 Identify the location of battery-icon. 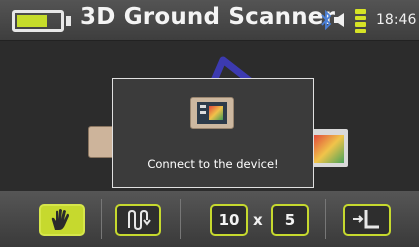
(38, 21).